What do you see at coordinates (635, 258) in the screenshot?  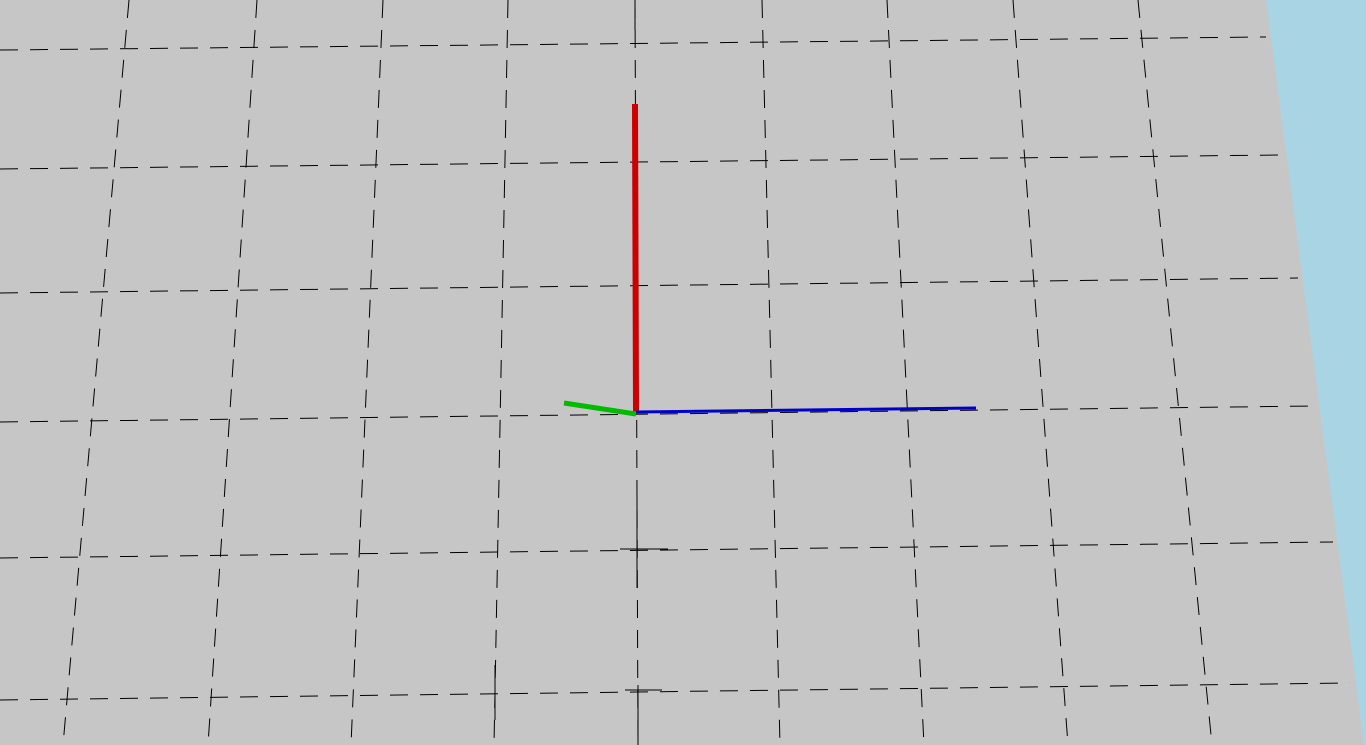 I see `axis-x-red` at bounding box center [635, 258].